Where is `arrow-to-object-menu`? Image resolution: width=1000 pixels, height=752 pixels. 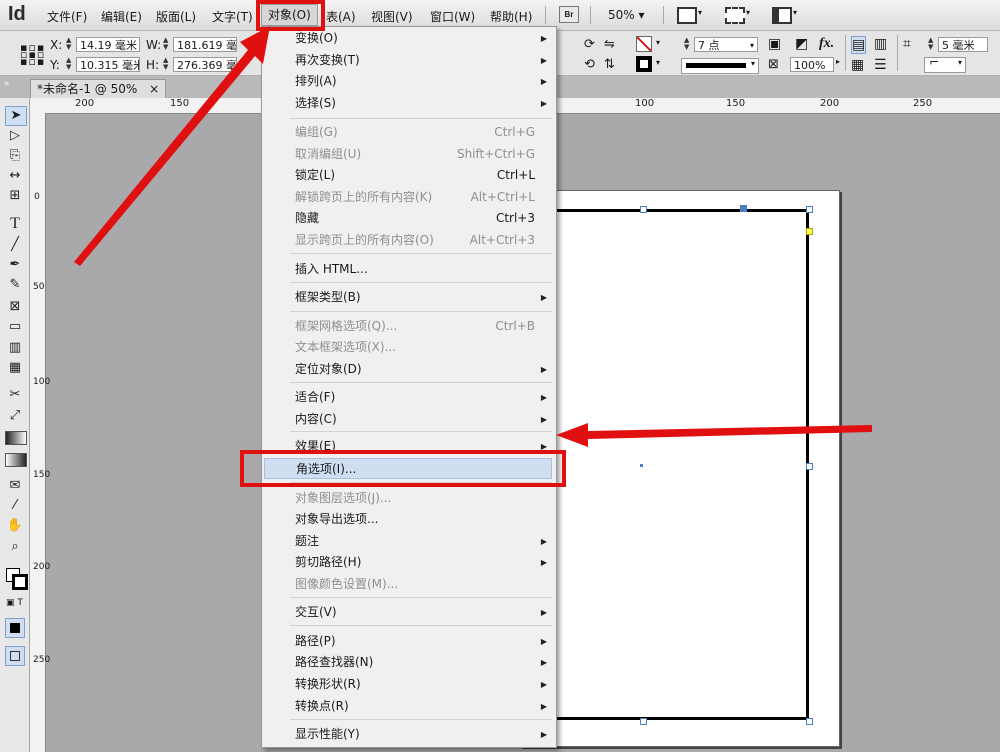
arrow-to-object-menu is located at coordinates (172, 146).